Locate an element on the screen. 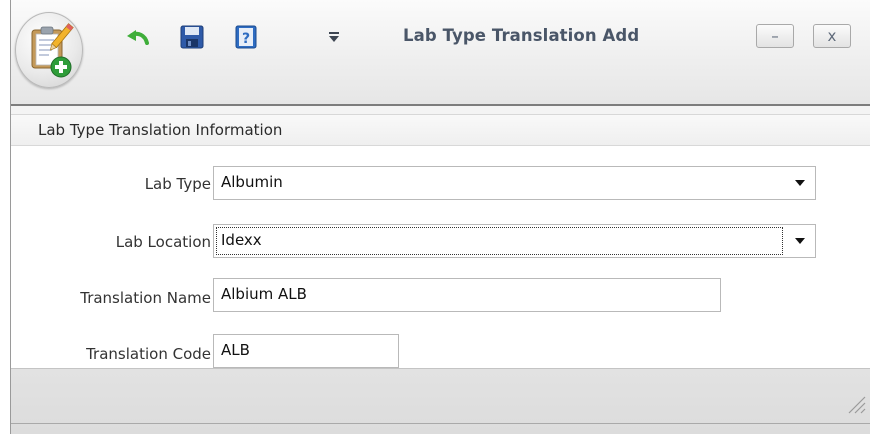 The image size is (870, 434). minimize-button: – is located at coordinates (775, 36).